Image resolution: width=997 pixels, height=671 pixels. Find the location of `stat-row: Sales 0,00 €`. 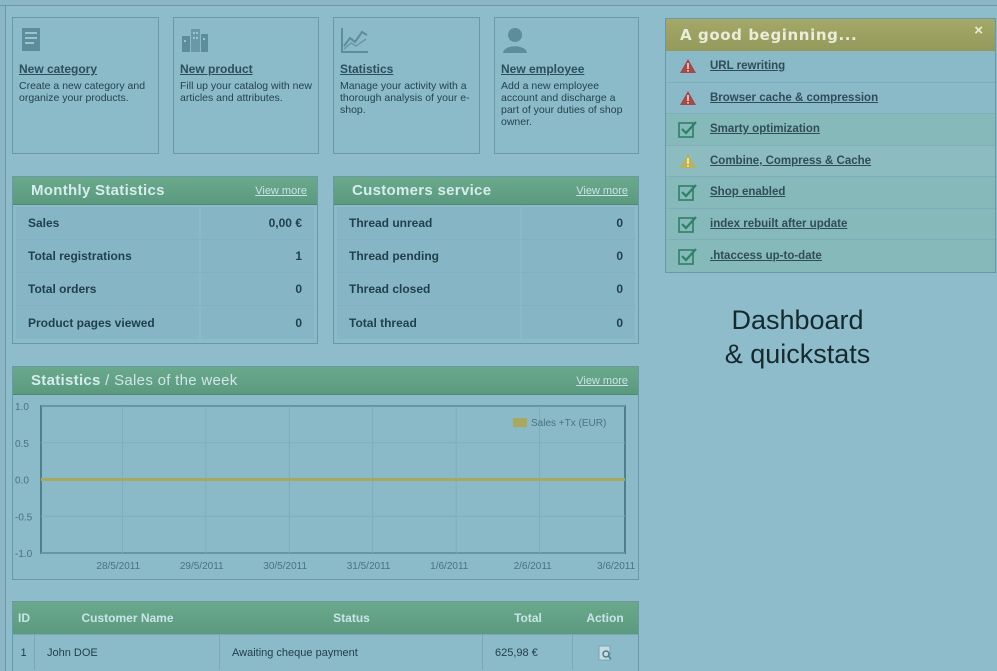

stat-row: Sales 0,00 € is located at coordinates (165, 223).